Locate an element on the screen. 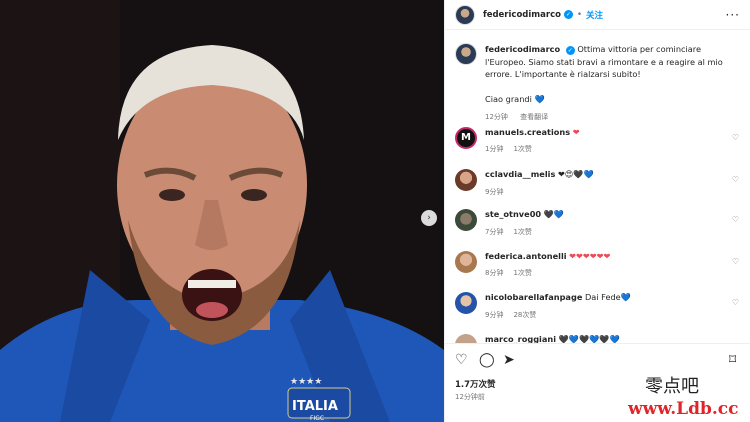  comment-text: ❤❤❤❤❤❤ is located at coordinates (590, 256).